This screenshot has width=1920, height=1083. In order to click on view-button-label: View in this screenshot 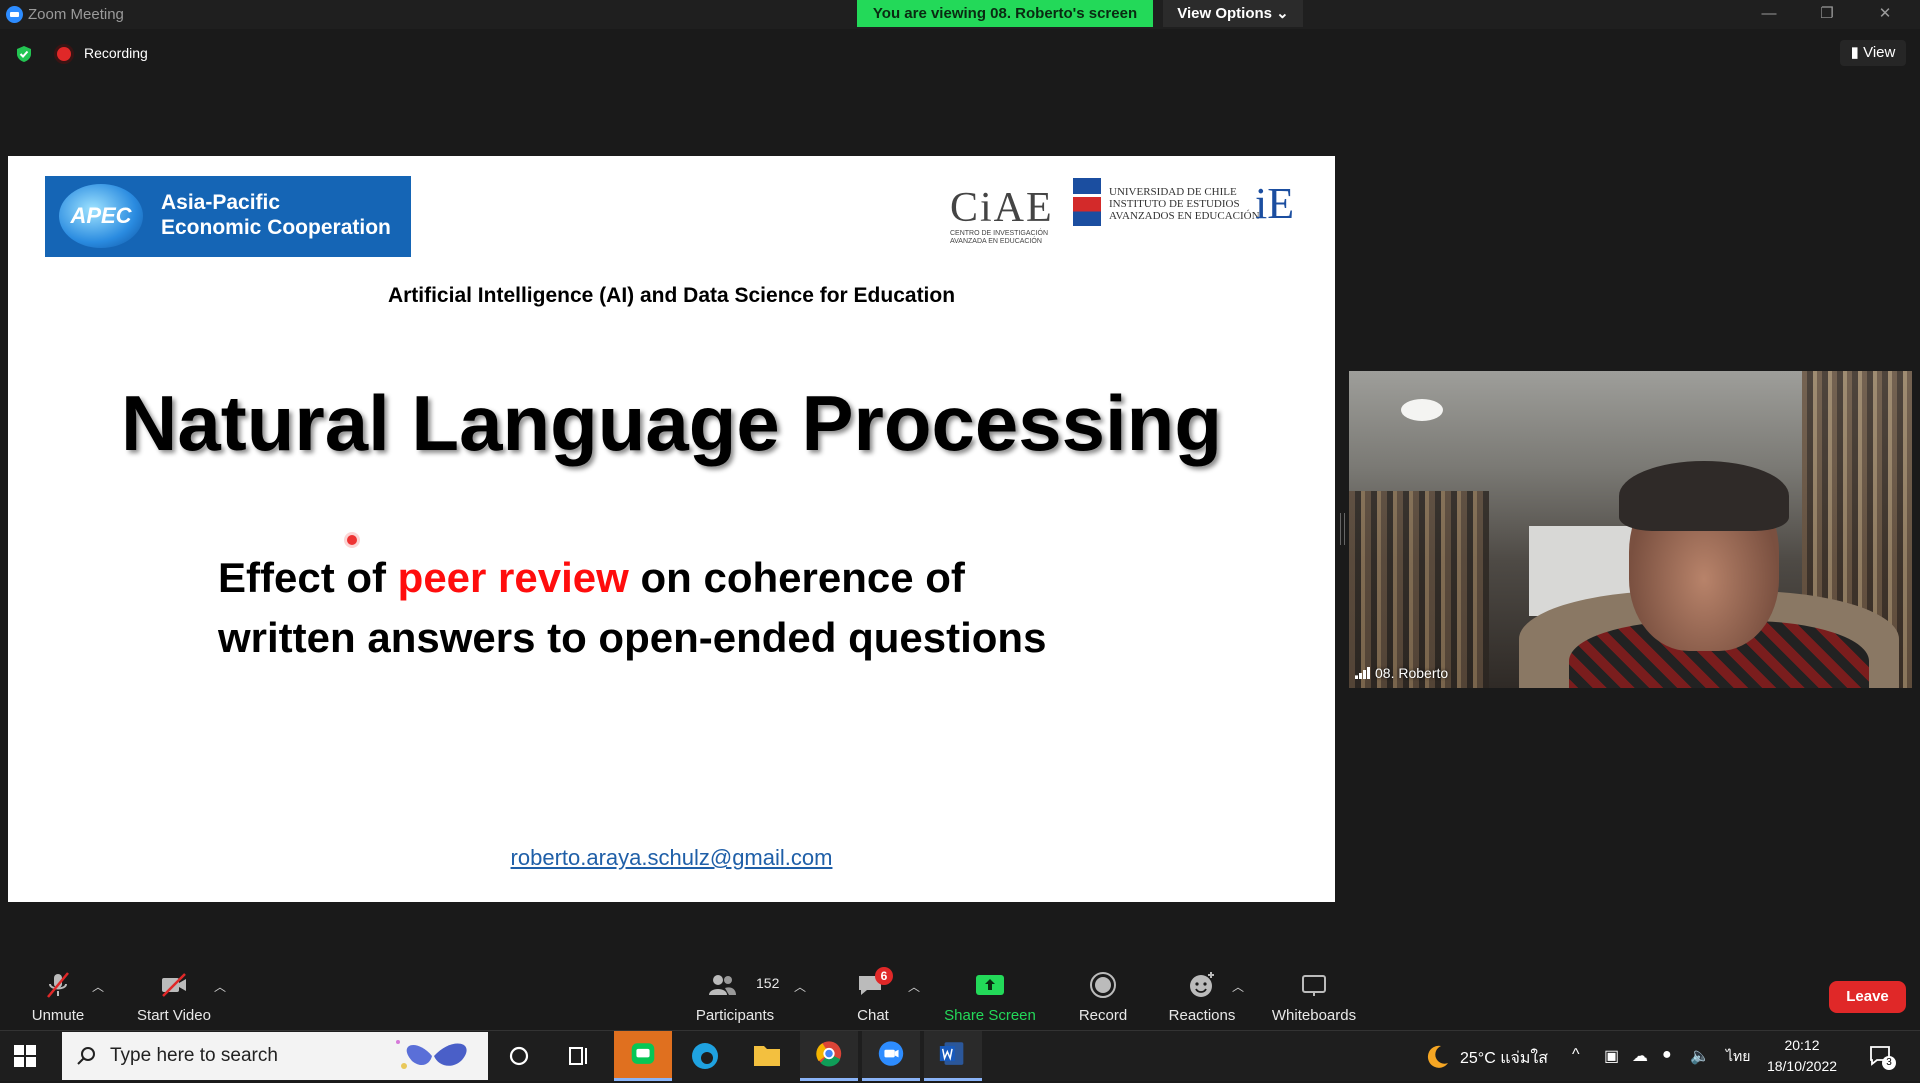, I will do `click(1879, 52)`.